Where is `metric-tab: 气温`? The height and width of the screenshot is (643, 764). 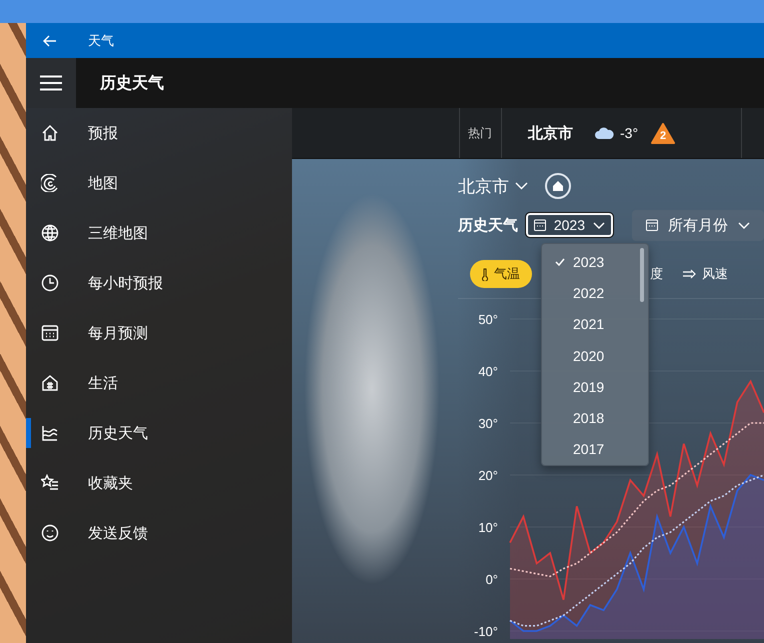 metric-tab: 气温 is located at coordinates (501, 274).